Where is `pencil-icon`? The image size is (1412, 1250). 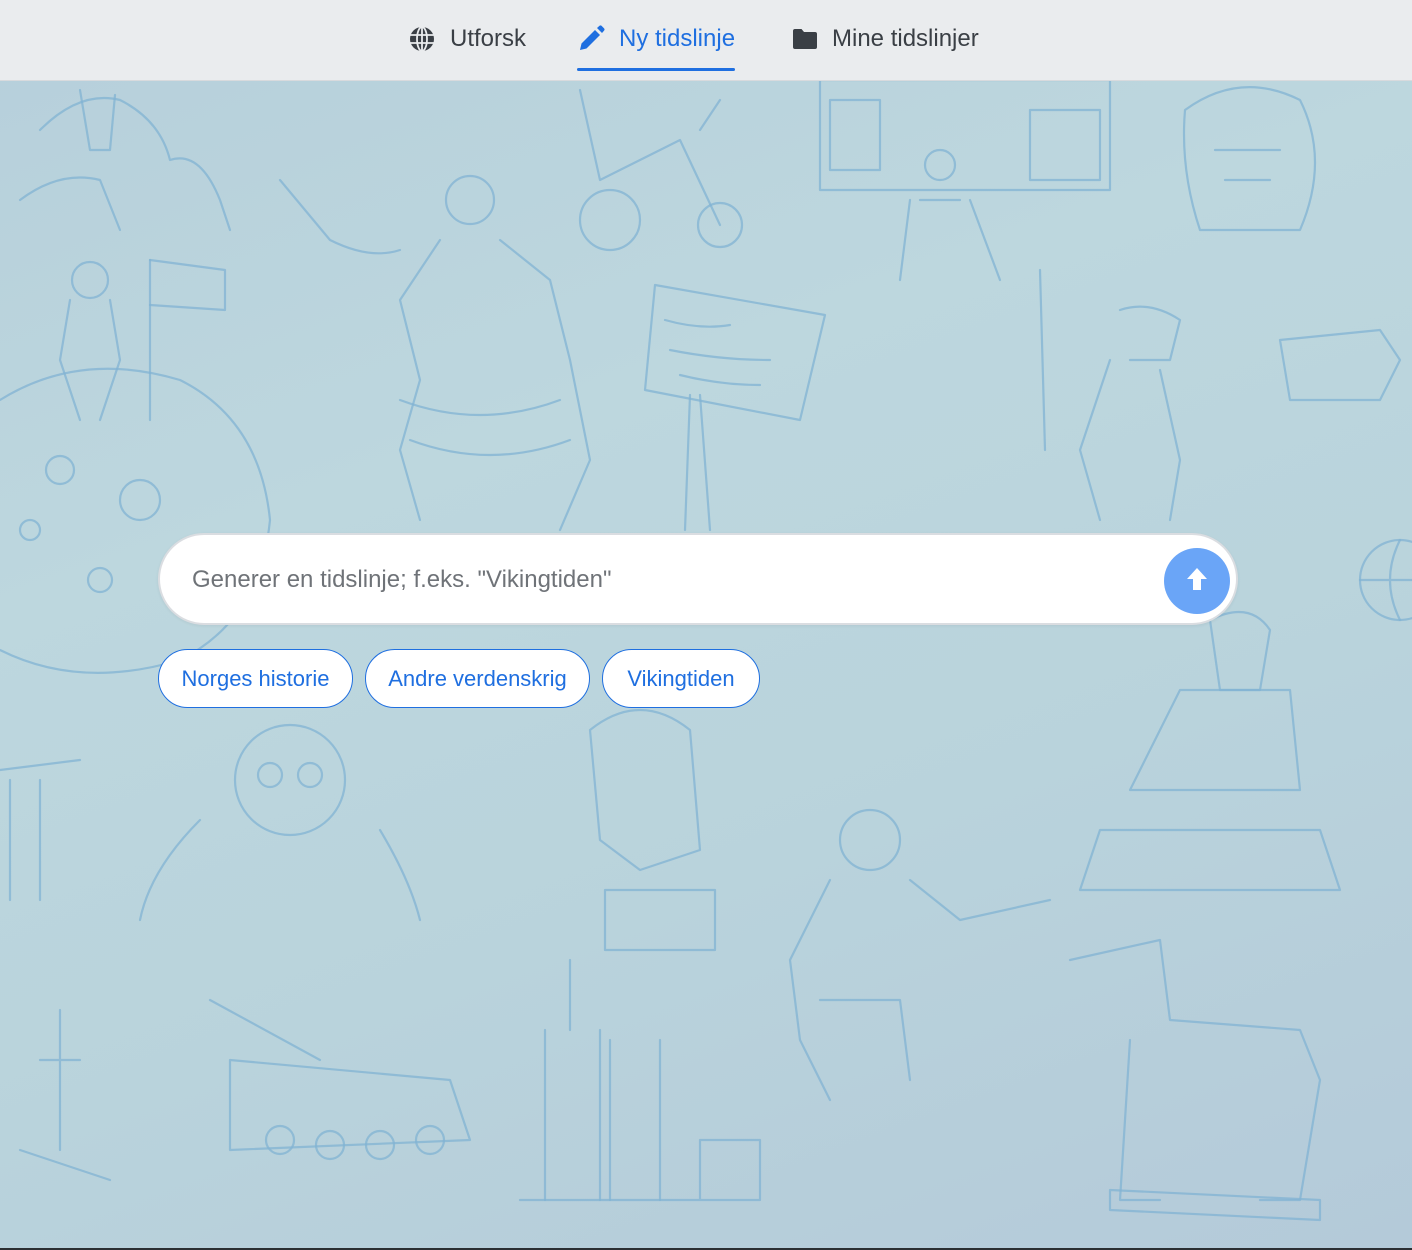 pencil-icon is located at coordinates (591, 38).